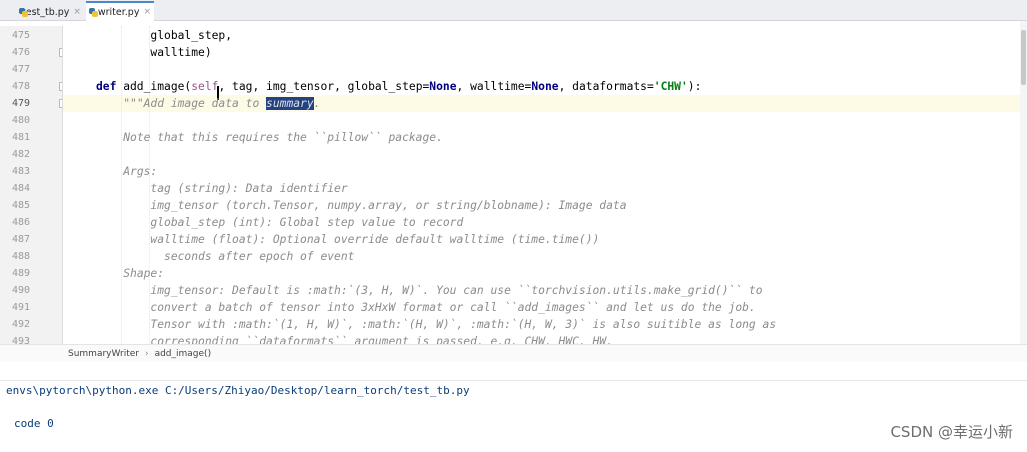 This screenshot has height=452, width=1027. Describe the element at coordinates (21, 222) in the screenshot. I see `line-number: 486` at that location.